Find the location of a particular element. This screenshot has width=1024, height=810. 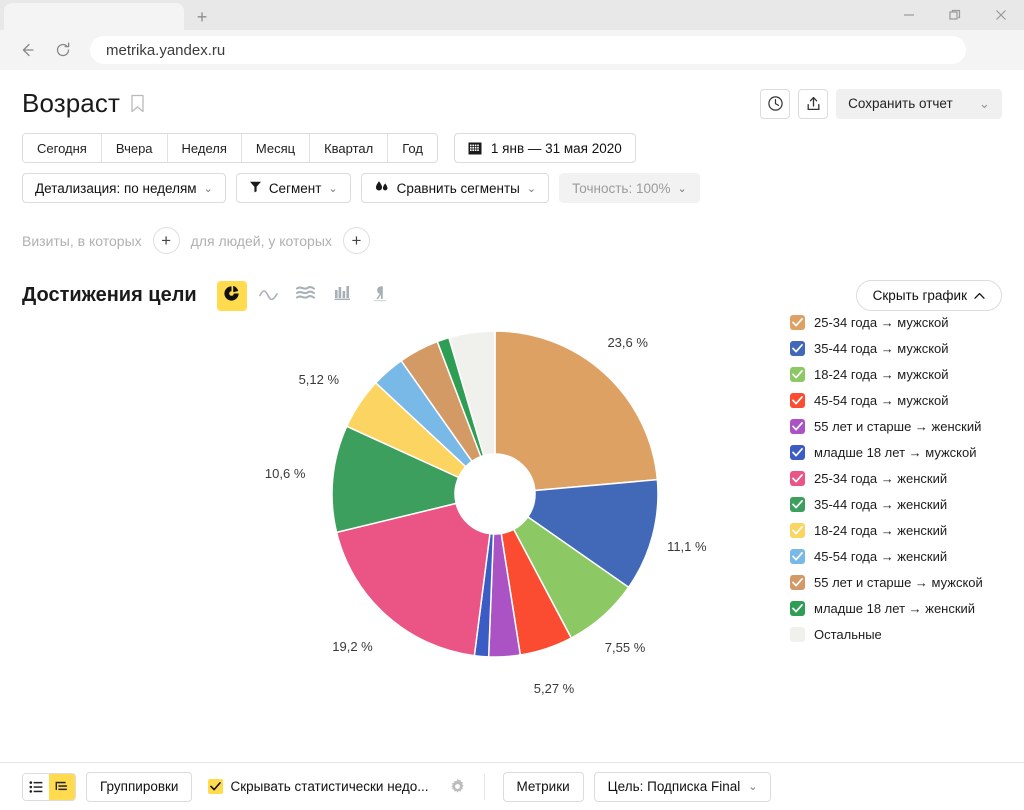

legend-label: 45-54 года → женский is located at coordinates (881, 556).